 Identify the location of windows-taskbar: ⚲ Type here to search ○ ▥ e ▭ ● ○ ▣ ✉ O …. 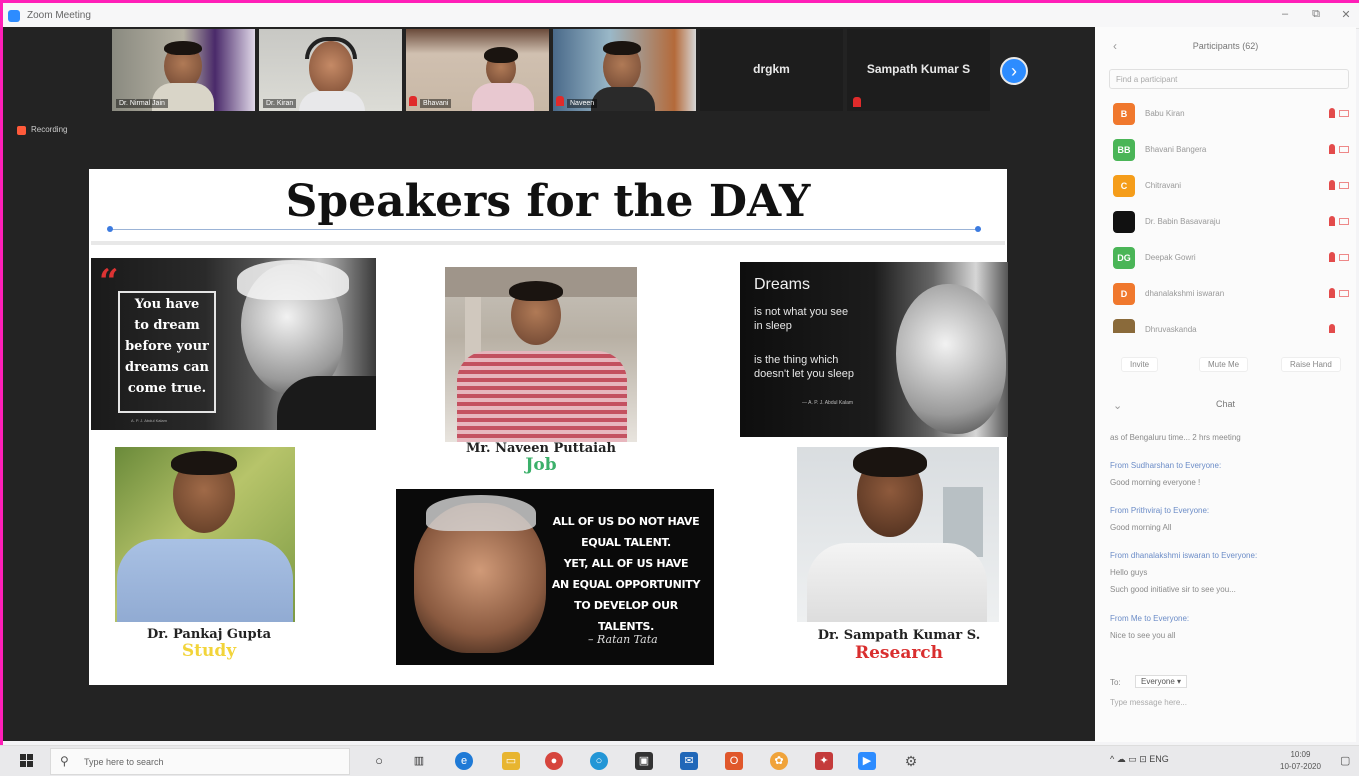
(679, 760).